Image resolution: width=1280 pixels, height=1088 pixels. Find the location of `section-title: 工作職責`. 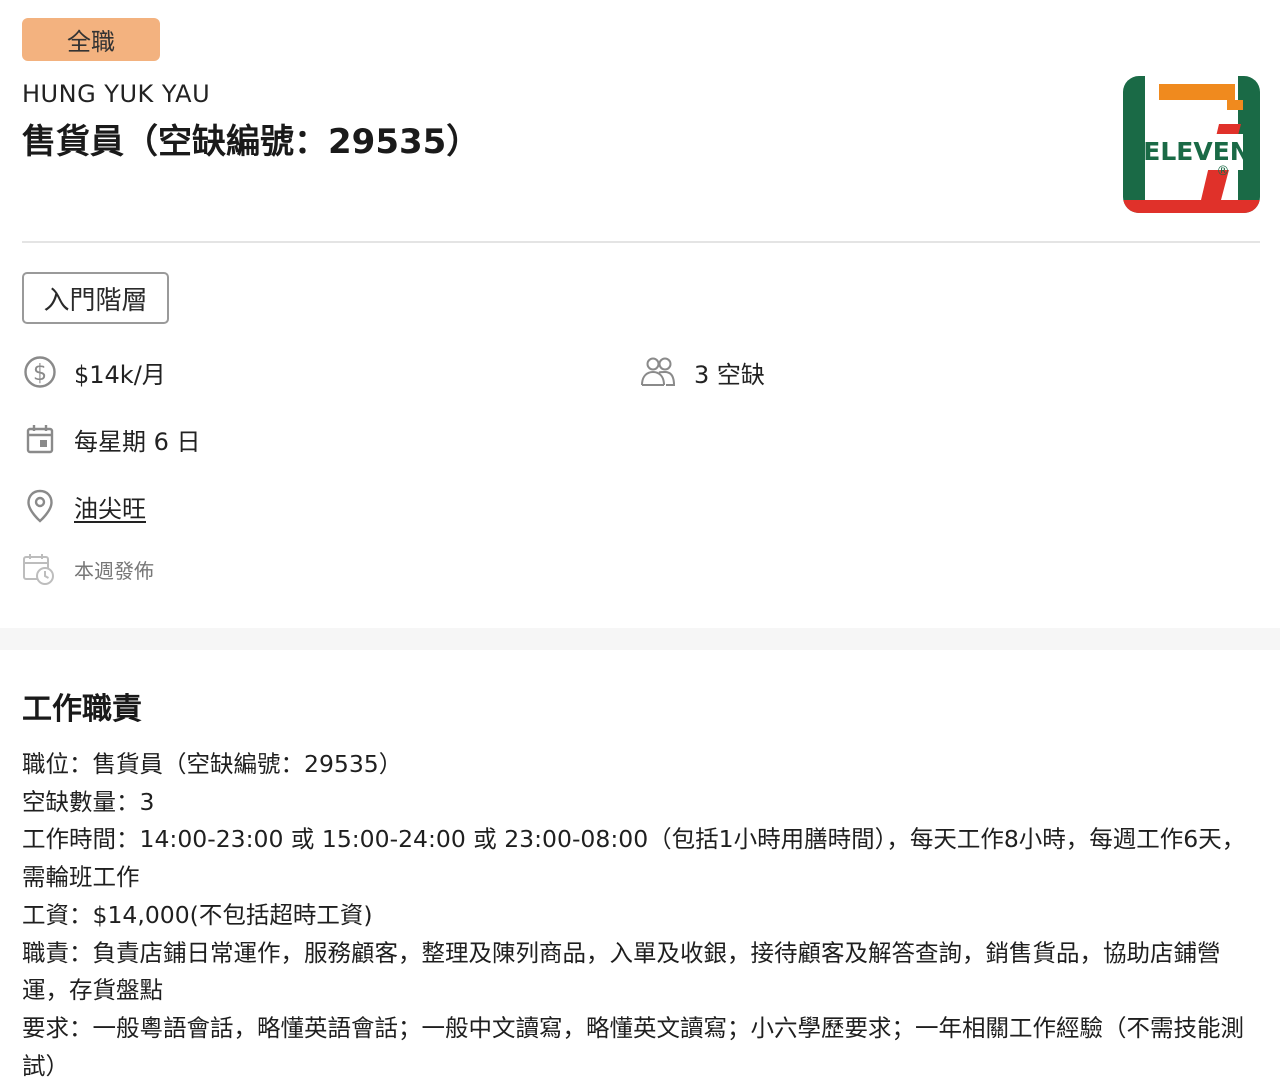

section-title: 工作職責 is located at coordinates (82, 709).